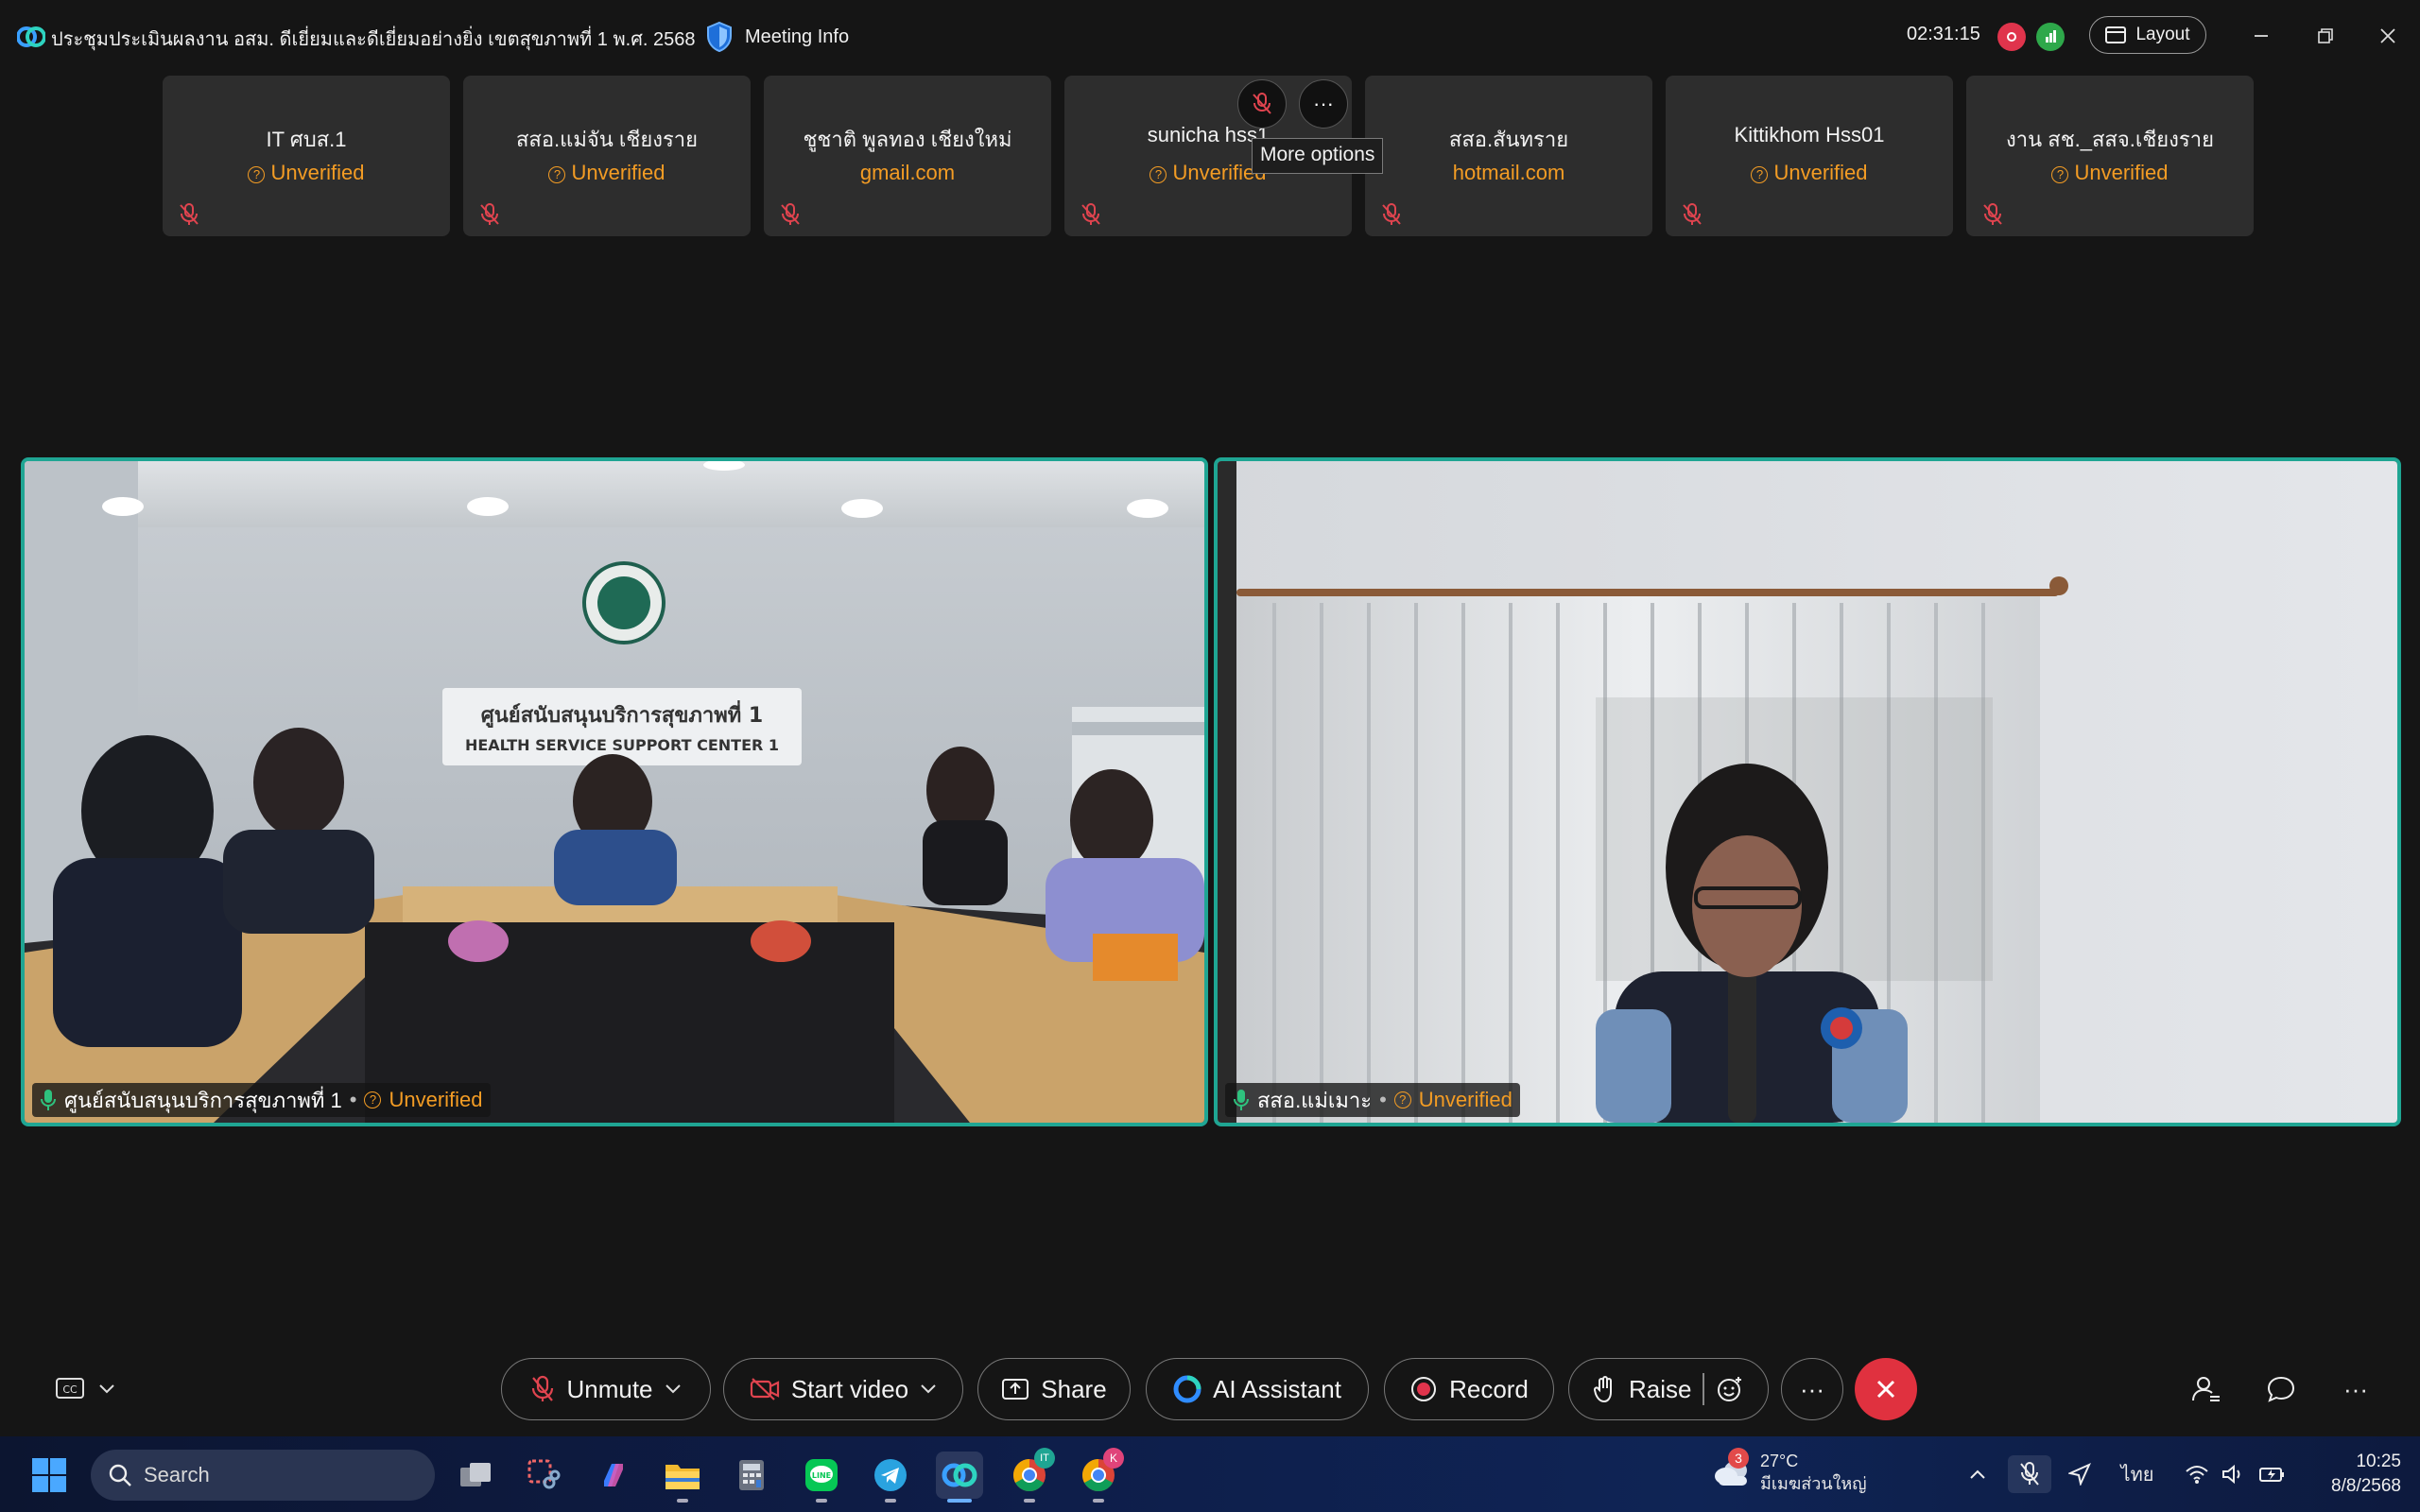 The height and width of the screenshot is (1512, 2420). Describe the element at coordinates (1318, 156) in the screenshot. I see `more-options-tooltip: More options` at that location.